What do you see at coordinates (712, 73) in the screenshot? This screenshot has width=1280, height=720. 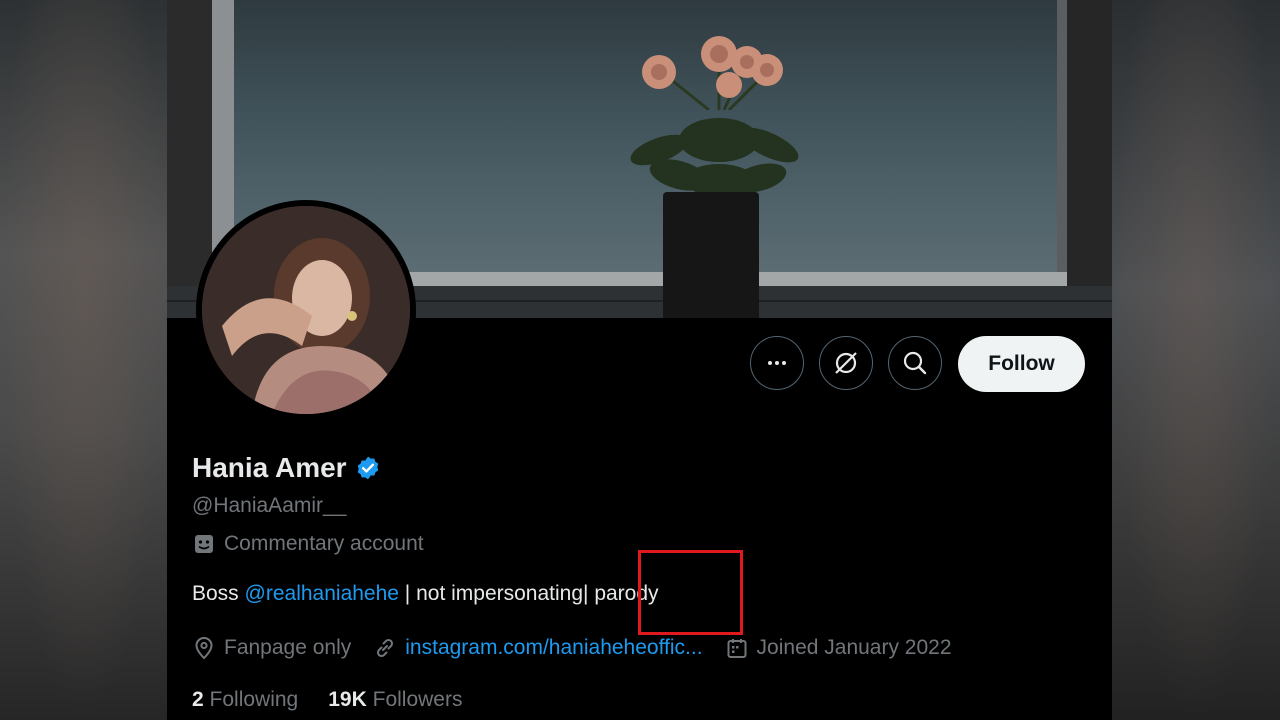 I see `banner-roses` at bounding box center [712, 73].